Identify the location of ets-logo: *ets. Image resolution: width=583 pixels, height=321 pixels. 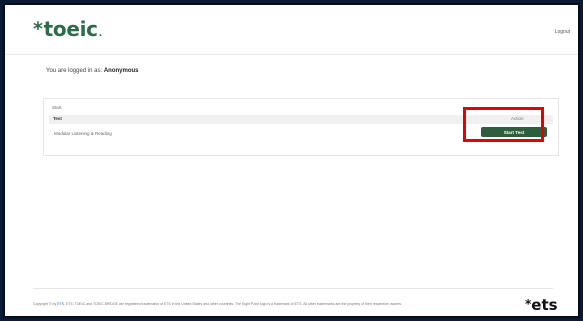
(541, 305).